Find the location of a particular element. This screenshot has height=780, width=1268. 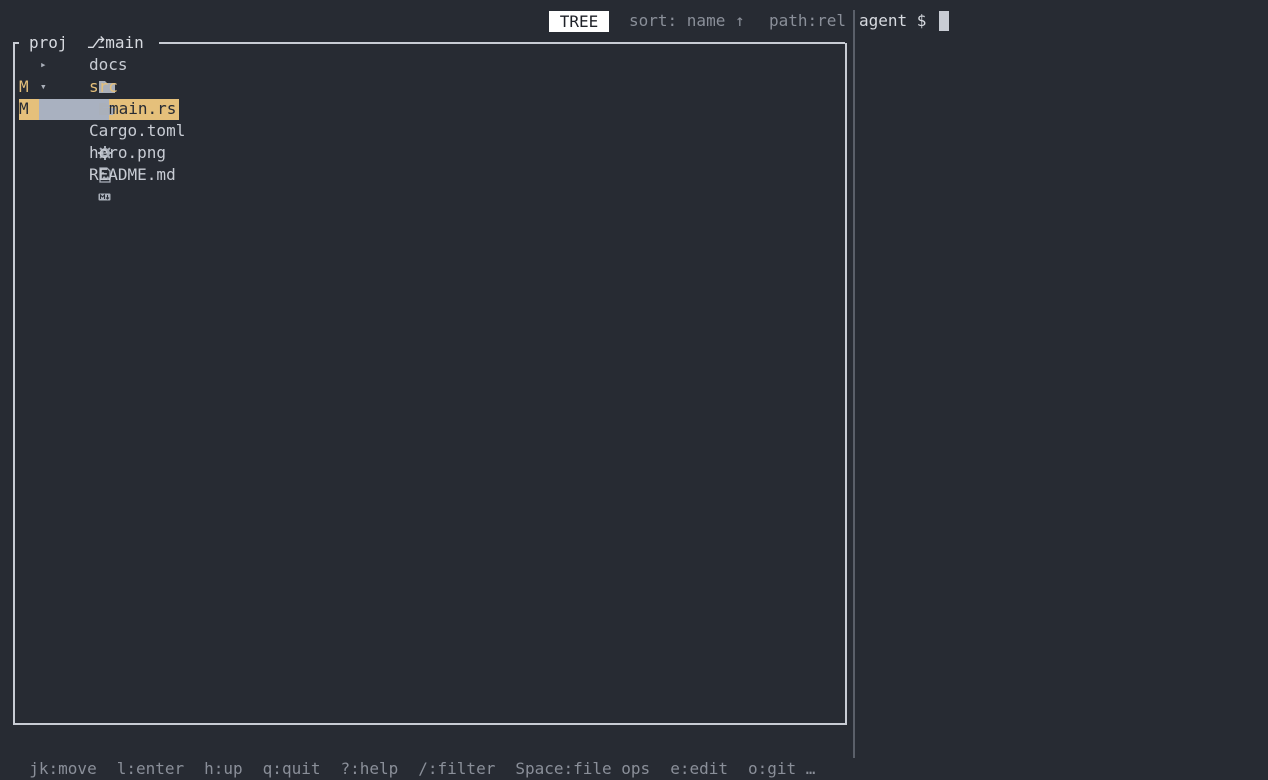

collapsed-arrow-icon: ▸ is located at coordinates (43, 65).